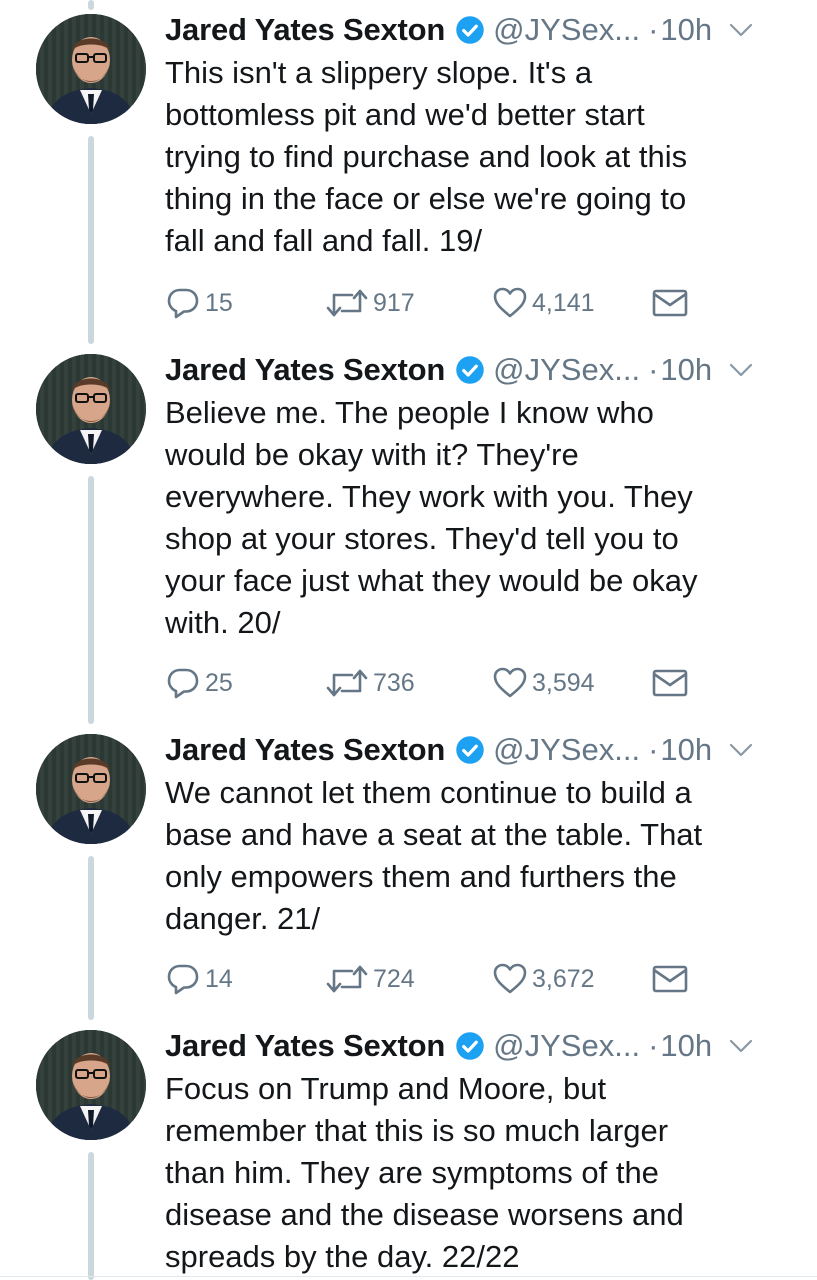 The height and width of the screenshot is (1280, 817). I want to click on reply-button: 15, so click(199, 303).